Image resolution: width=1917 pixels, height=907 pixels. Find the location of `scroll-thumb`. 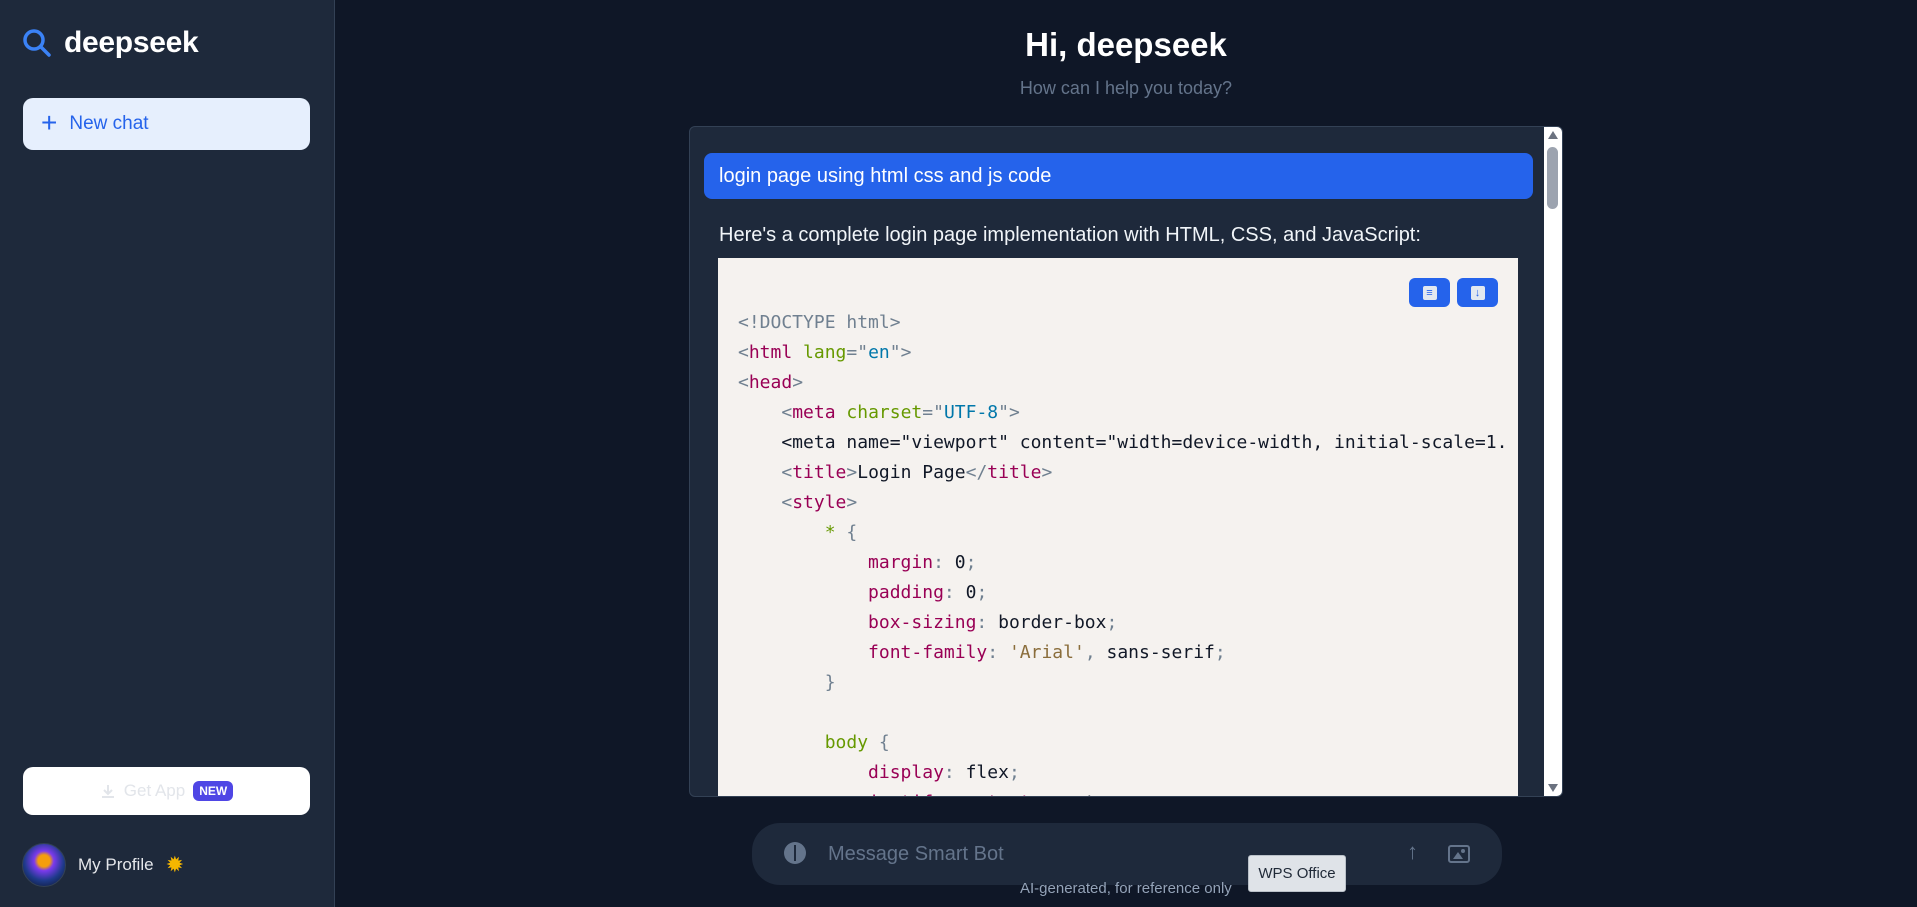

scroll-thumb is located at coordinates (1552, 178).